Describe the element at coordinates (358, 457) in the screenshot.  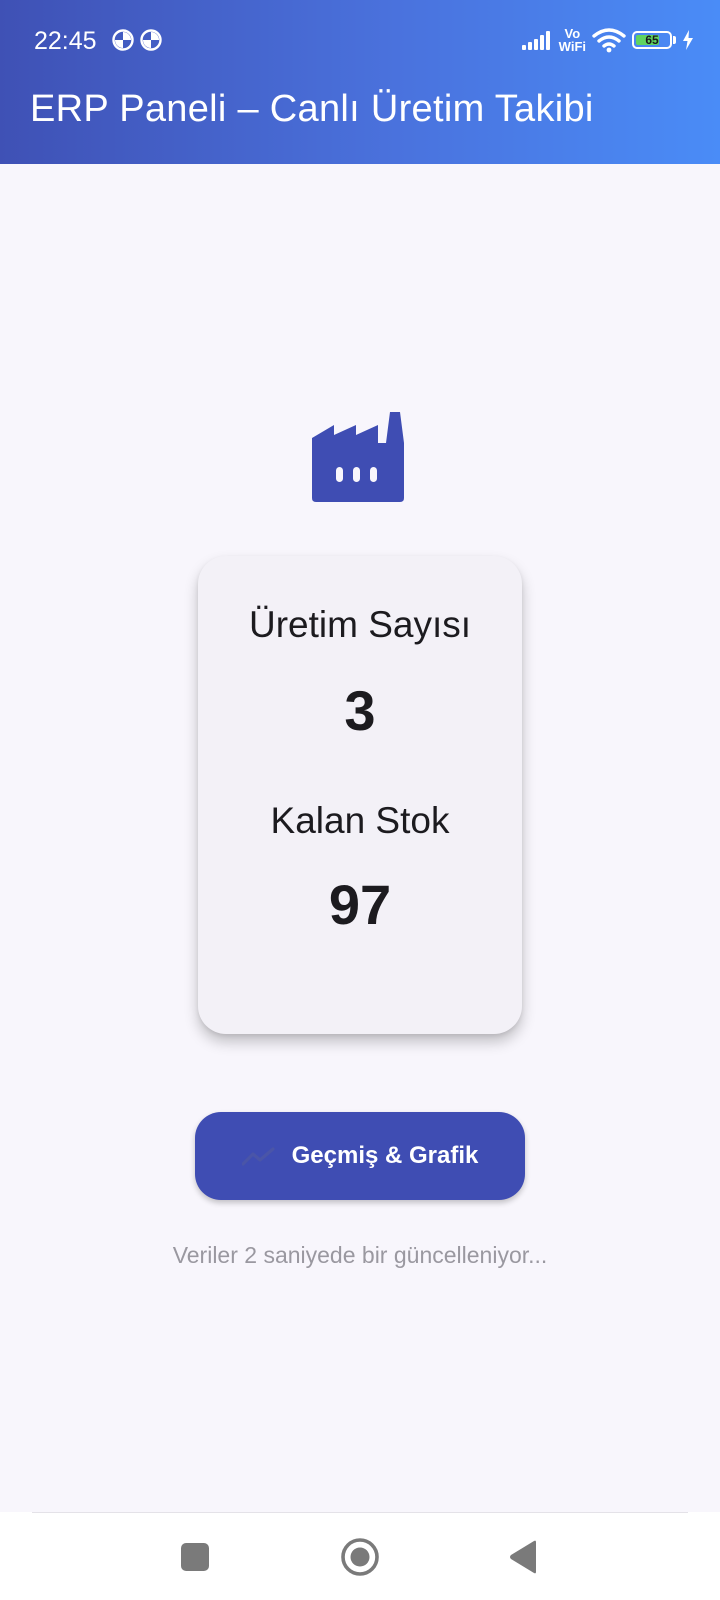
I see `factory-icon` at that location.